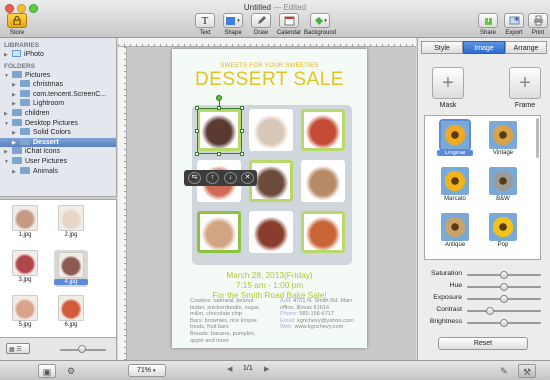  What do you see at coordinates (483, 343) in the screenshot?
I see `reset-button: Reset` at bounding box center [483, 343].